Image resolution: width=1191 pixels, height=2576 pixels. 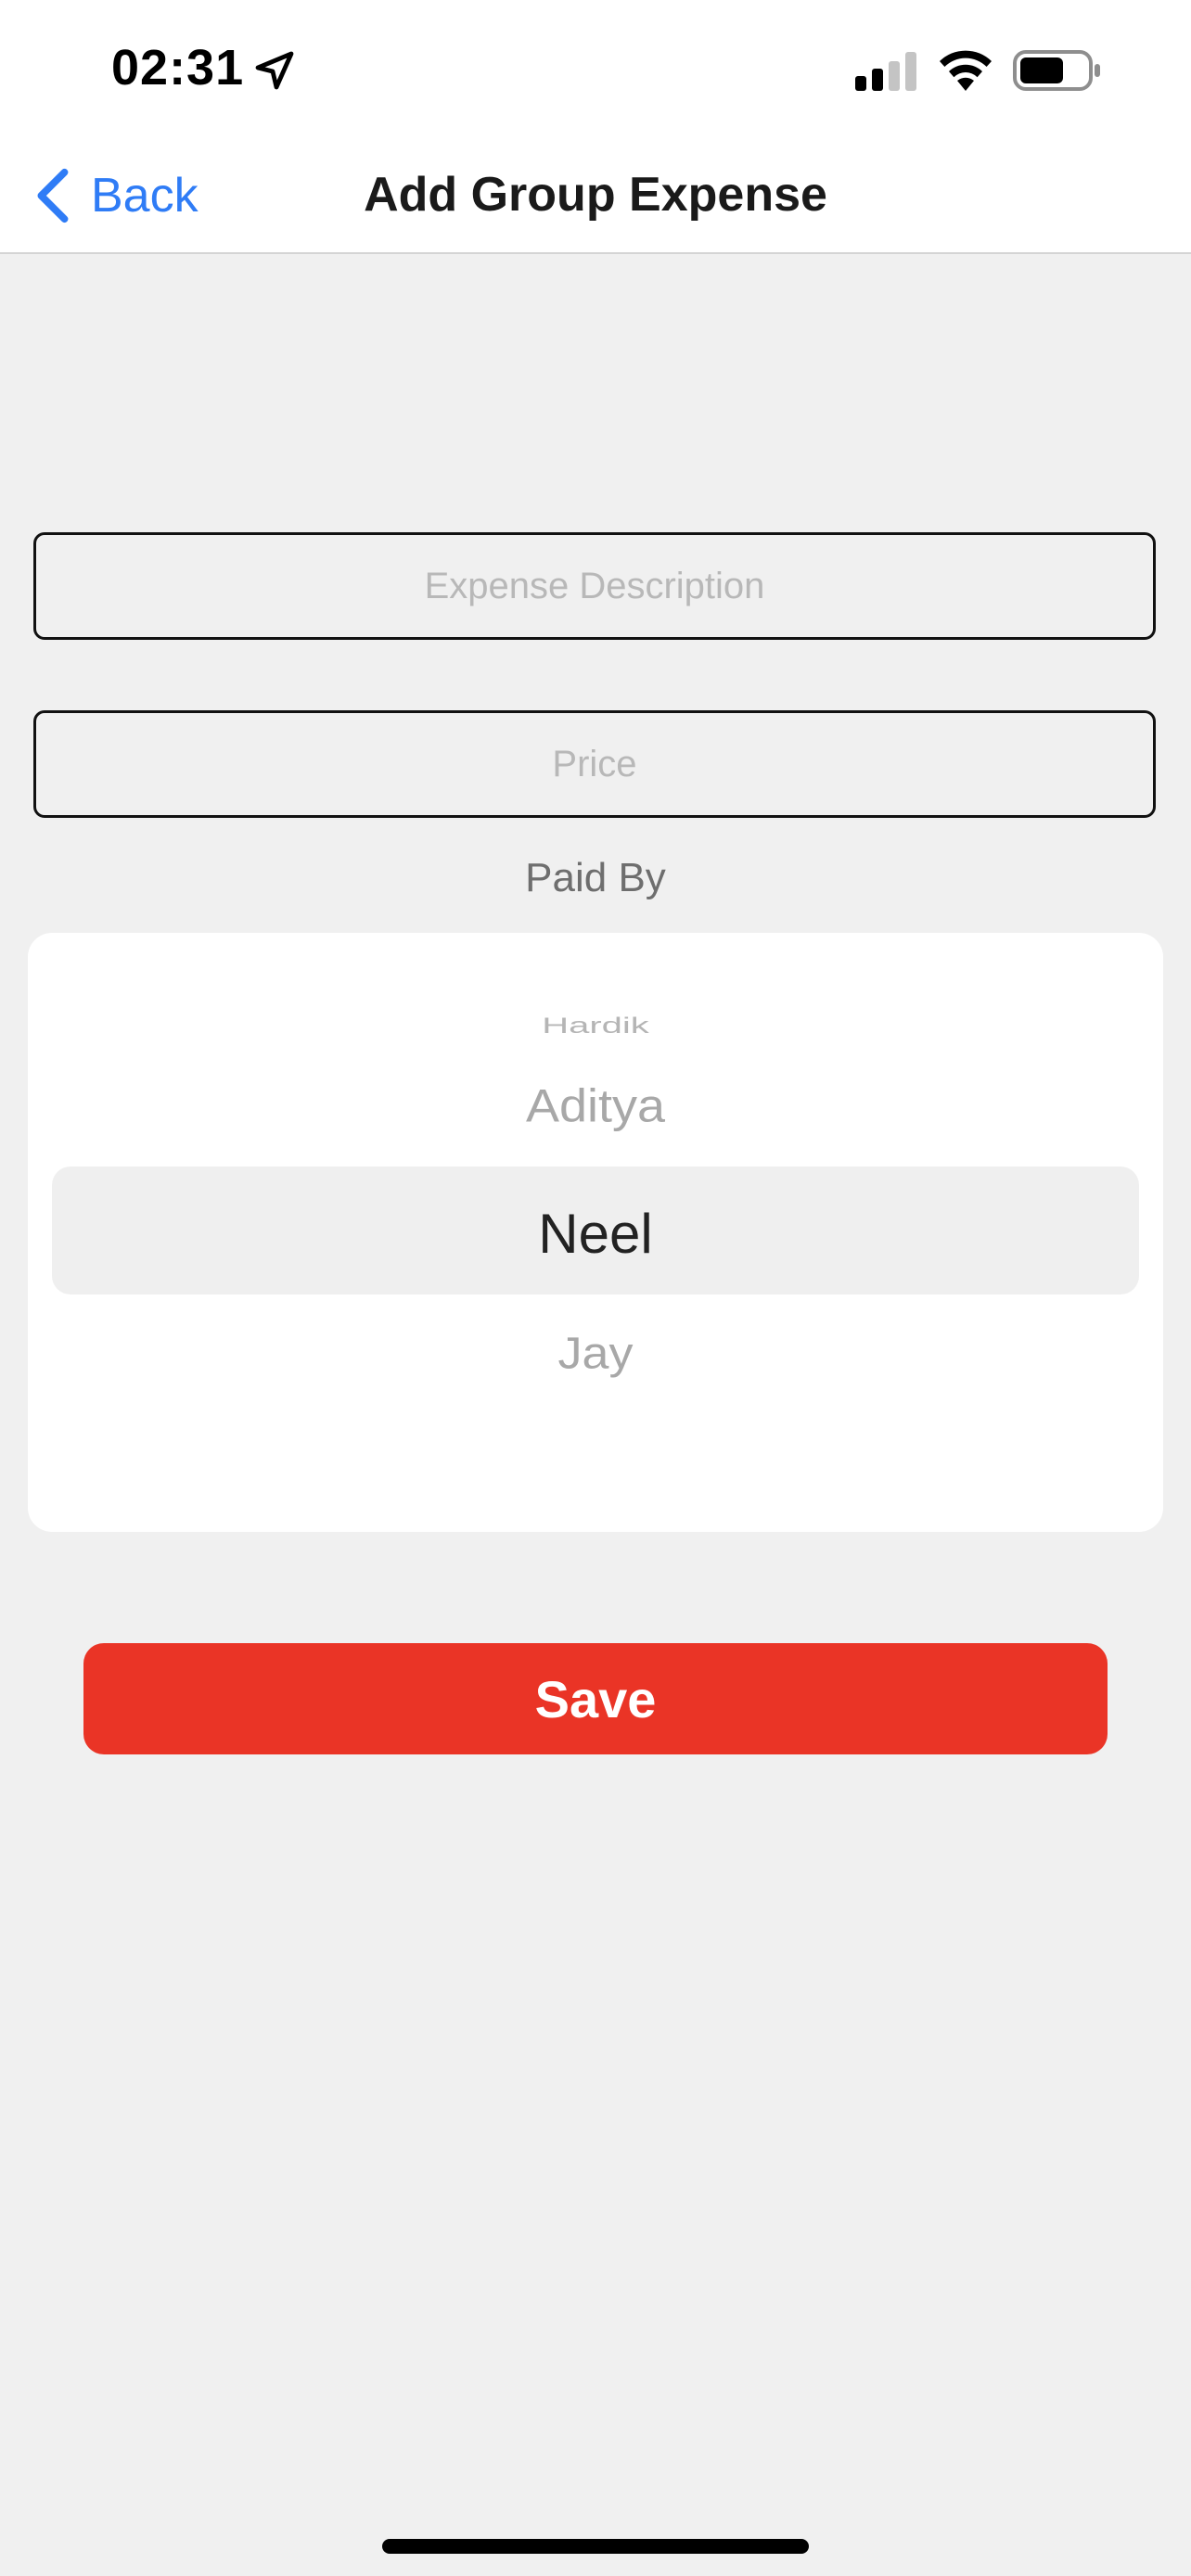 I want to click on page-title: Add Group Expense, so click(x=595, y=195).